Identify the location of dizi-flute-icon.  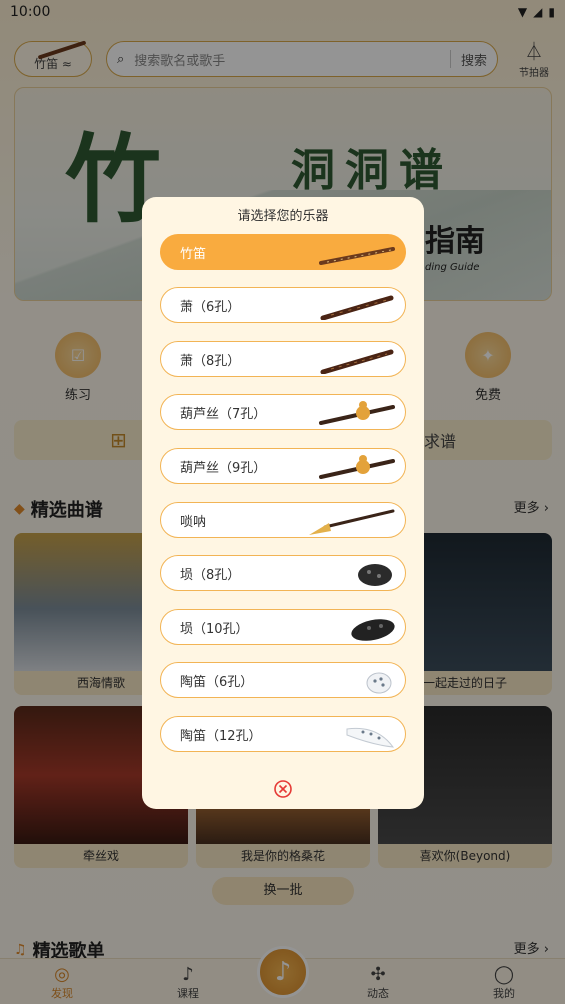
(357, 256).